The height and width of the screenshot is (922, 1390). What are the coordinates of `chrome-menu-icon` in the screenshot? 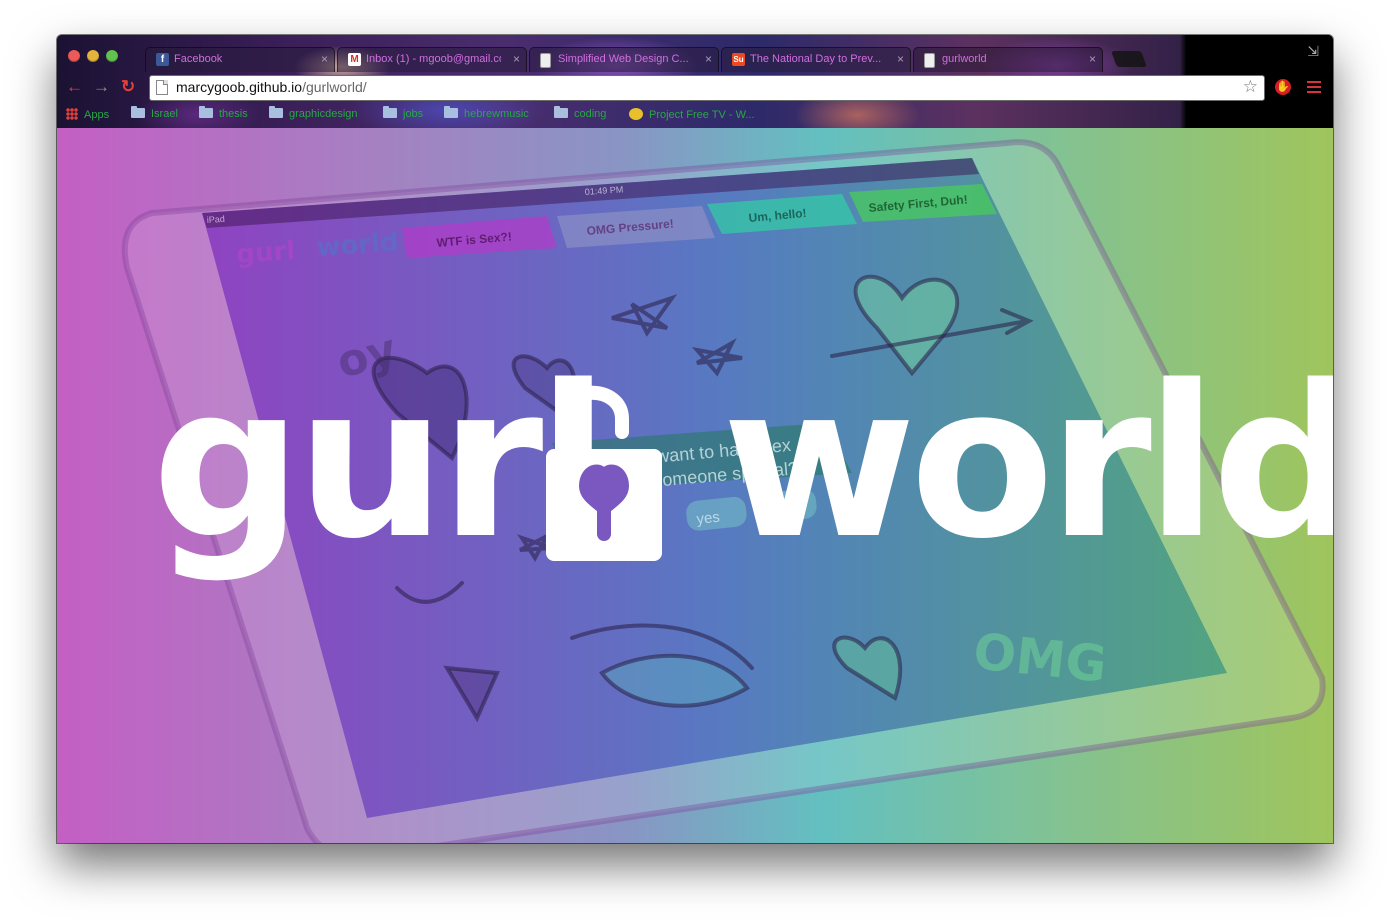 It's located at (1314, 87).